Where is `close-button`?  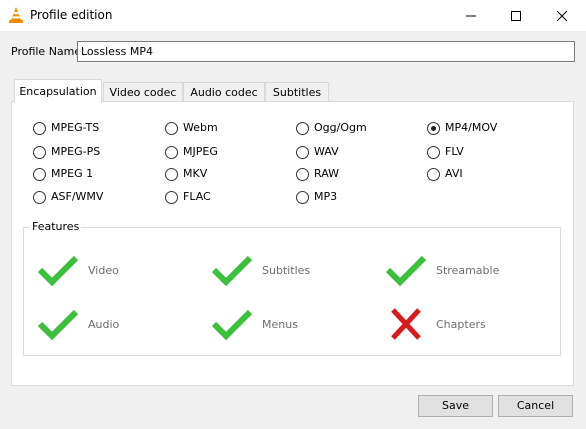
close-button is located at coordinates (562, 15).